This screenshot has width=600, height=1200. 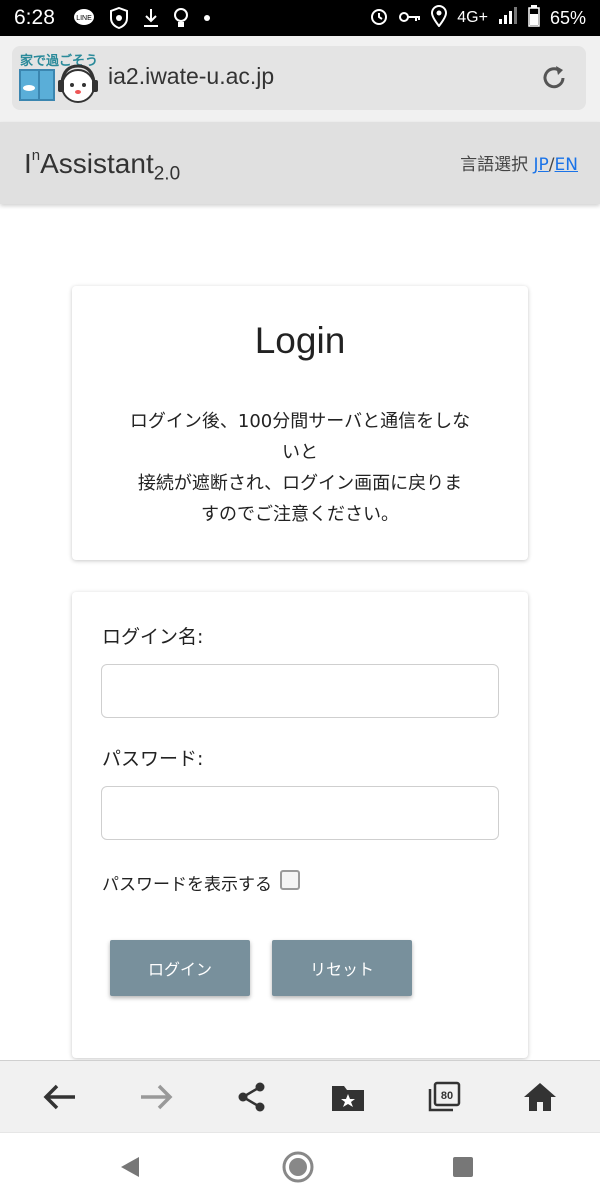 I want to click on password-label: パスワード:, so click(x=153, y=759).